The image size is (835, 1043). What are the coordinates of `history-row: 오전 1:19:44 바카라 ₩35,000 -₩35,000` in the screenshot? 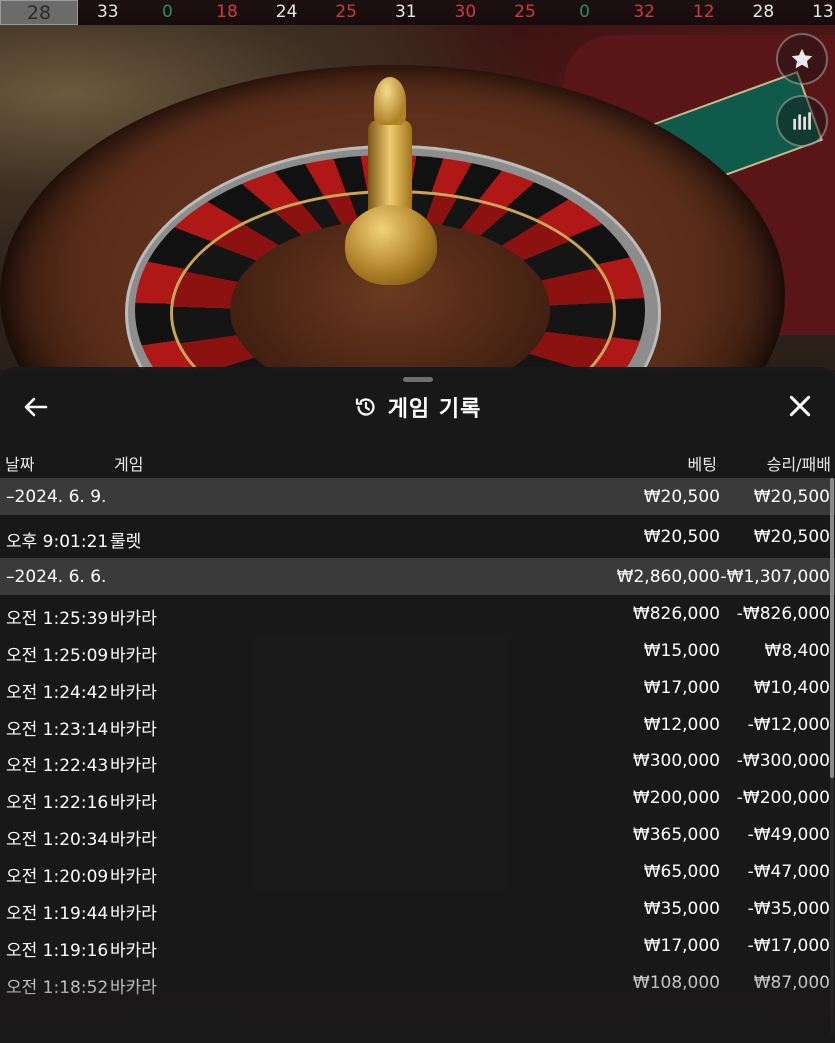 It's located at (417, 908).